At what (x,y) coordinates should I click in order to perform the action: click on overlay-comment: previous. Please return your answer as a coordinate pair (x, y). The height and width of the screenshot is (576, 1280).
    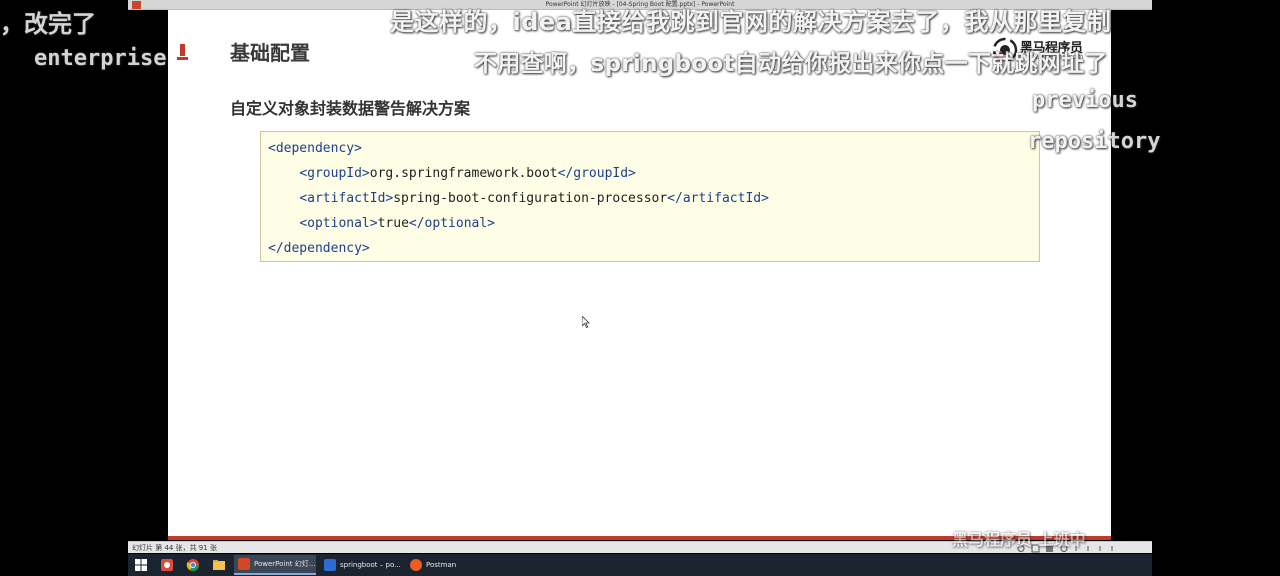
    Looking at the image, I should click on (1085, 100).